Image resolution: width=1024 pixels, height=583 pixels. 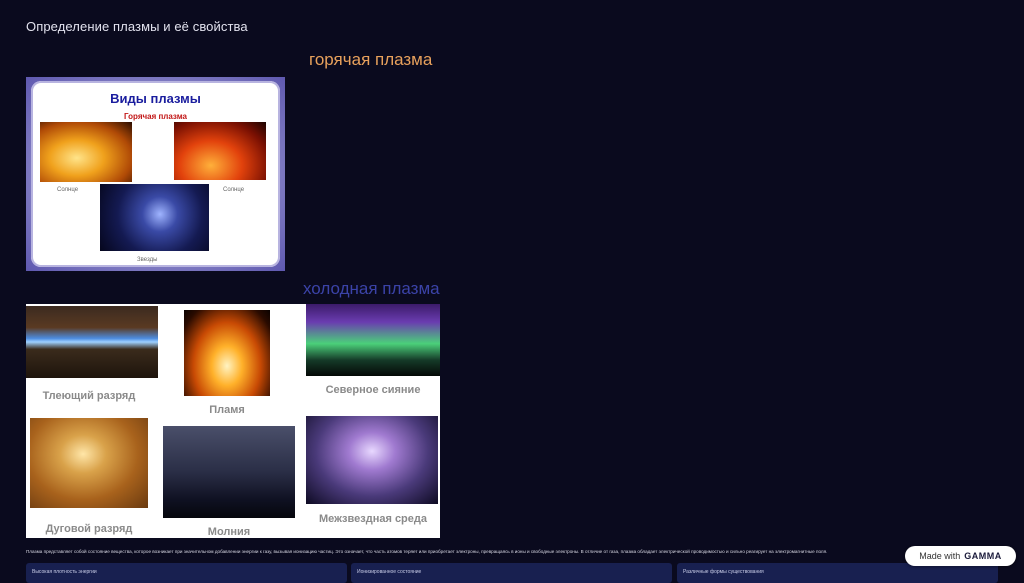 I want to click on slide-subtitle: Горячая плазма, so click(x=155, y=116).